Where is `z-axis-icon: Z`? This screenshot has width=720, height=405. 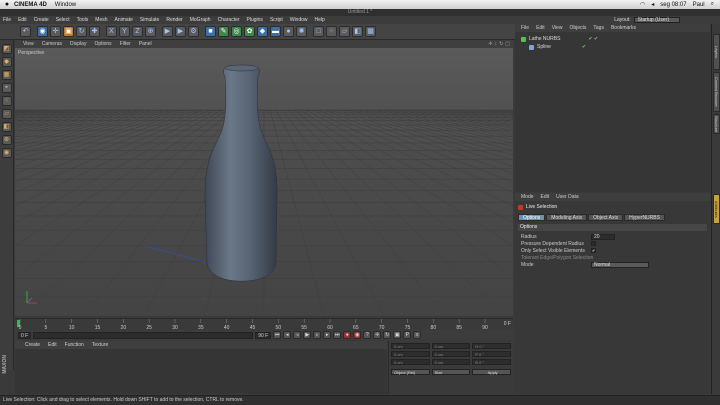
z-axis-icon: Z is located at coordinates (137, 31).